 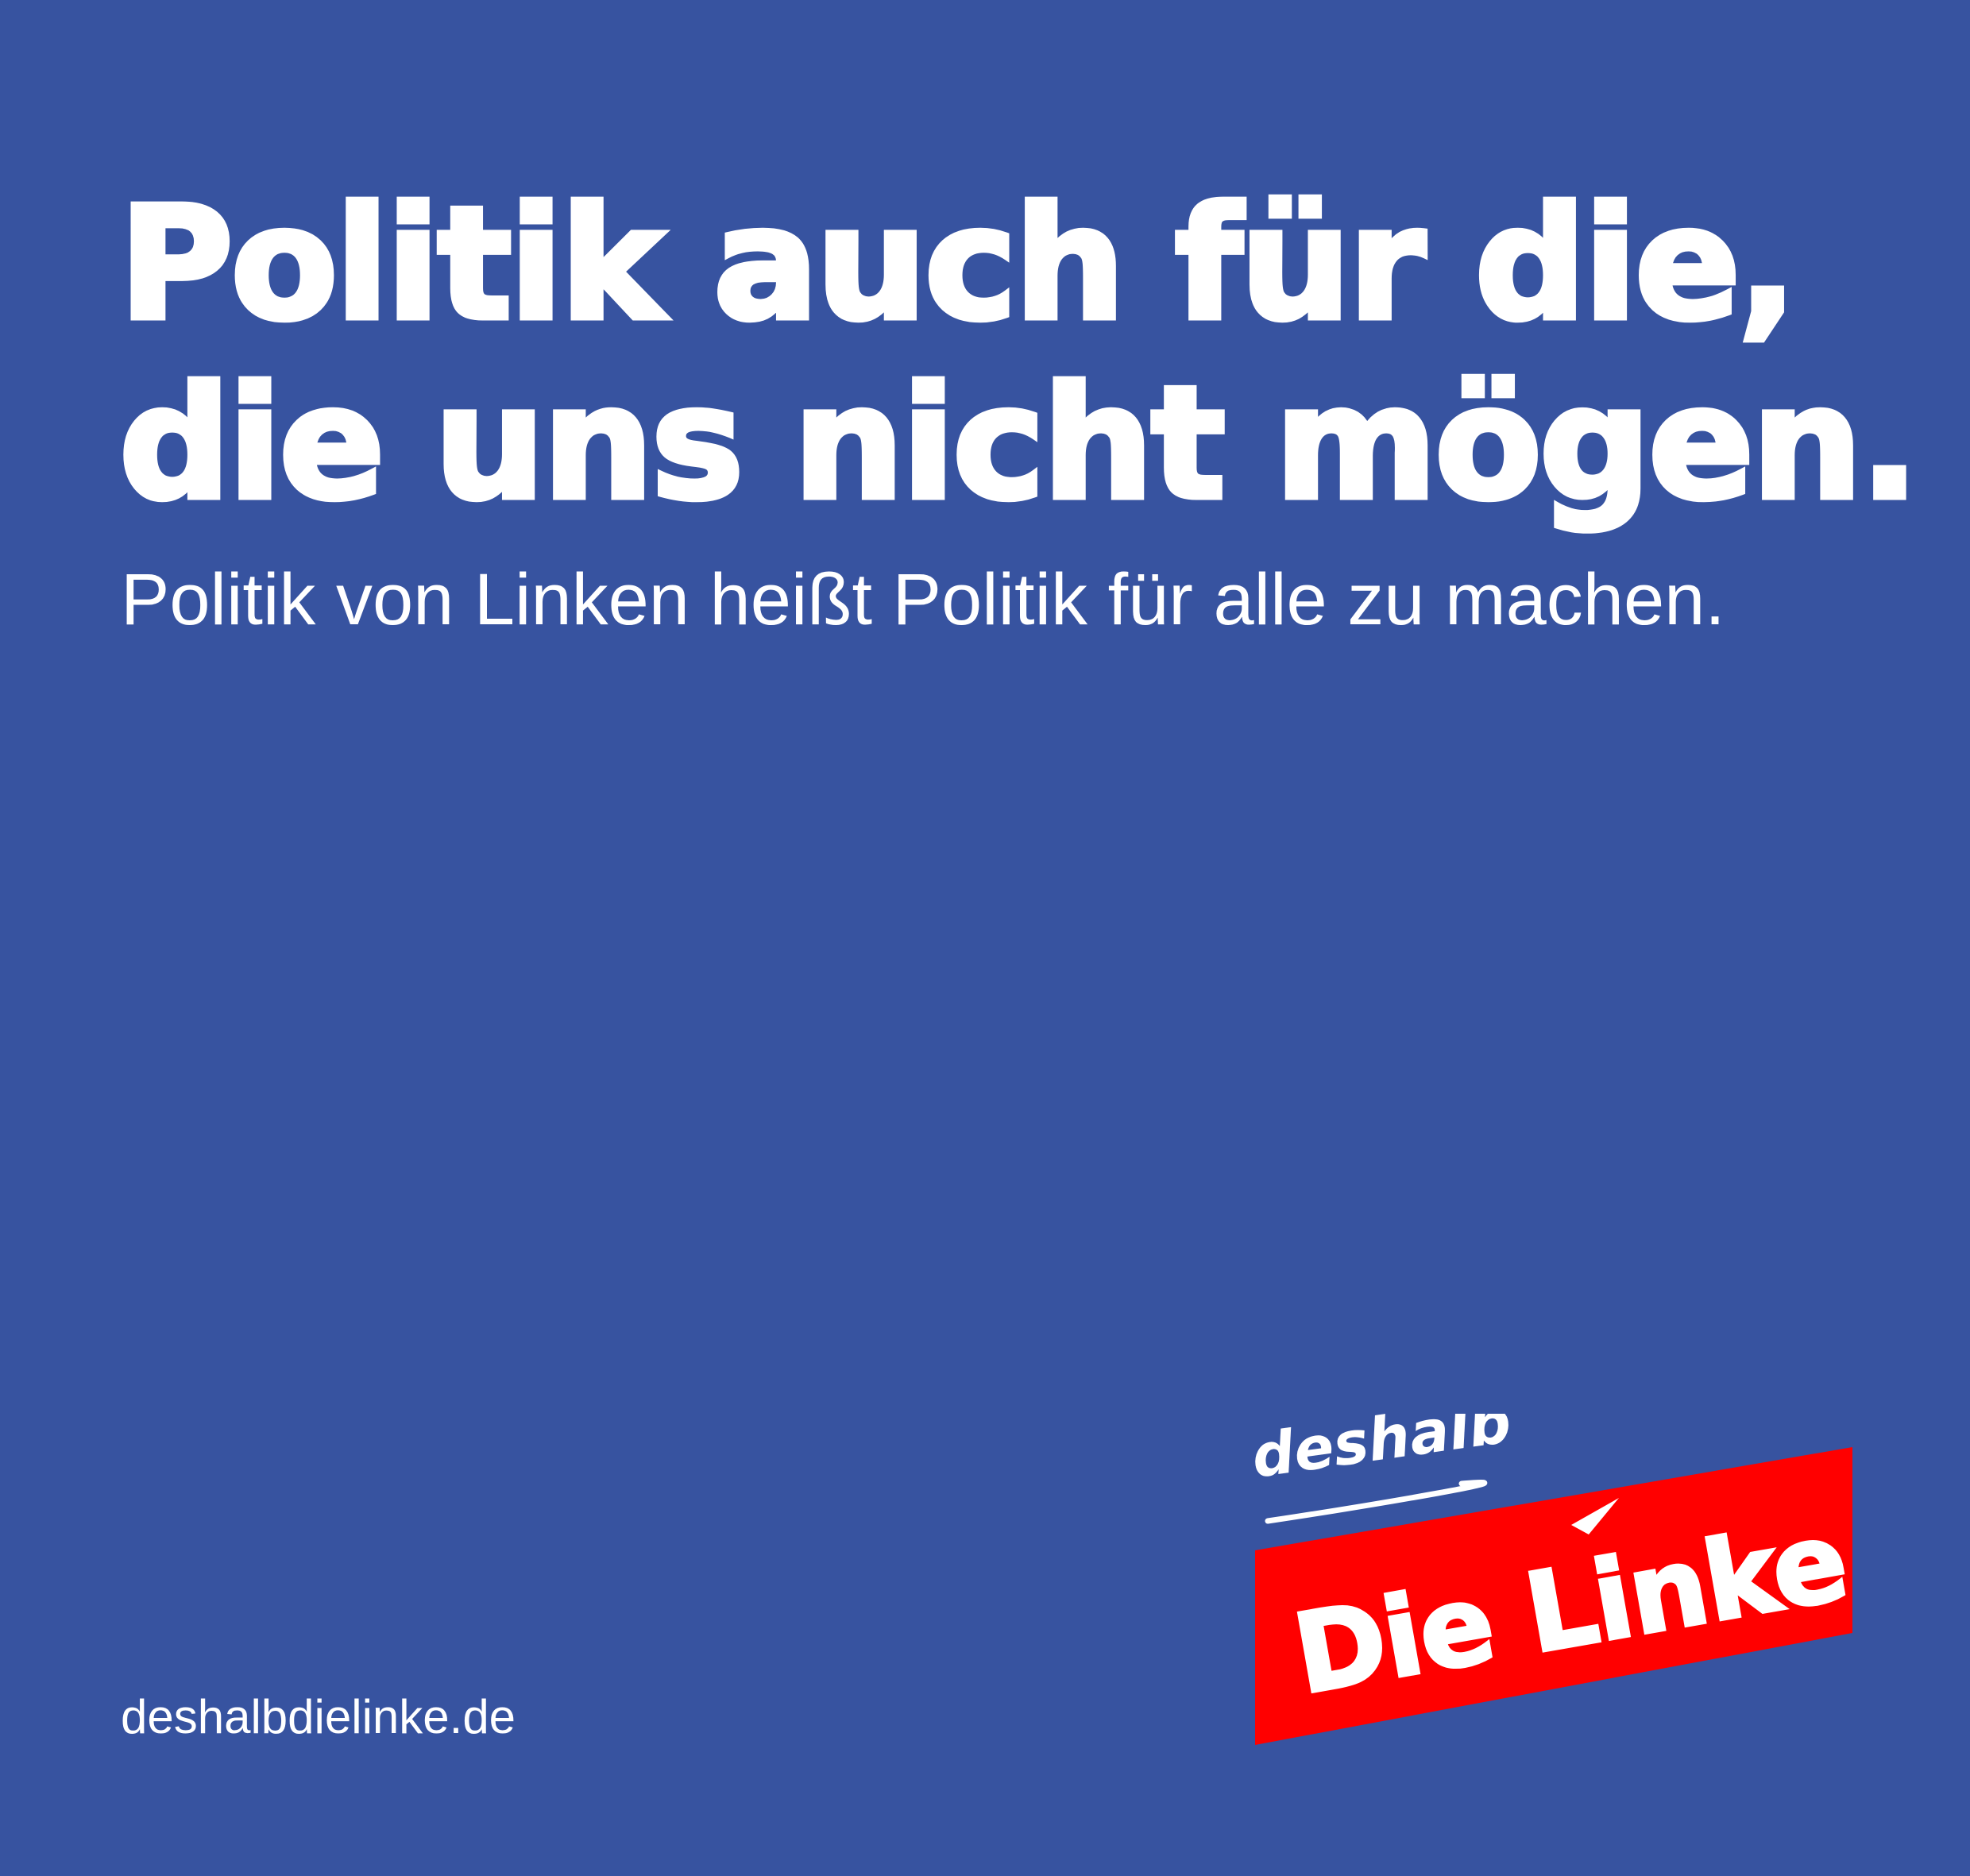 I want to click on website-url: deshalbdielinke.de, so click(x=318, y=1716).